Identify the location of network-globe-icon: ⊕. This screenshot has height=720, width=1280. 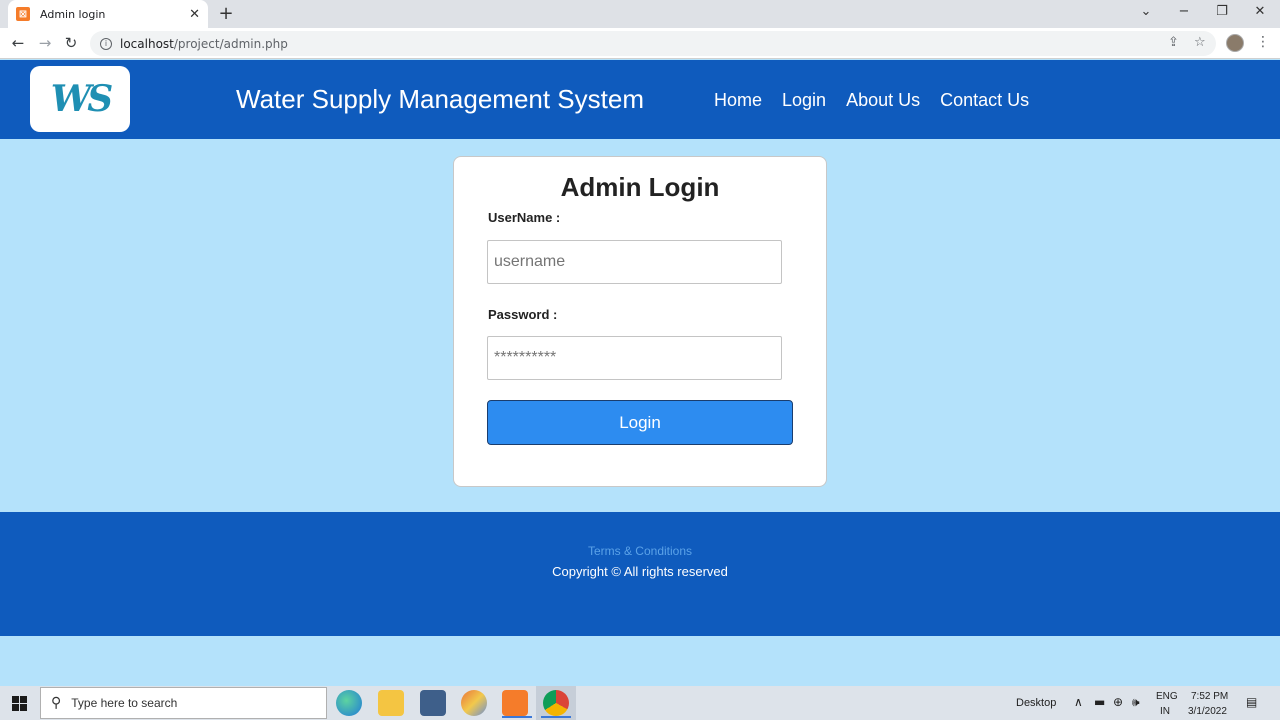
(1118, 702).